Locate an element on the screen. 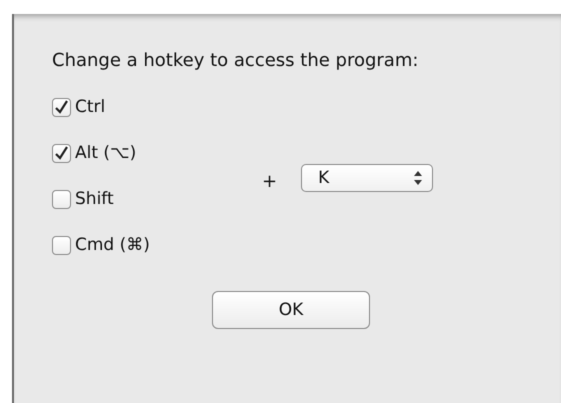 Image resolution: width=561 pixels, height=403 pixels. ok-button: OK is located at coordinates (291, 310).